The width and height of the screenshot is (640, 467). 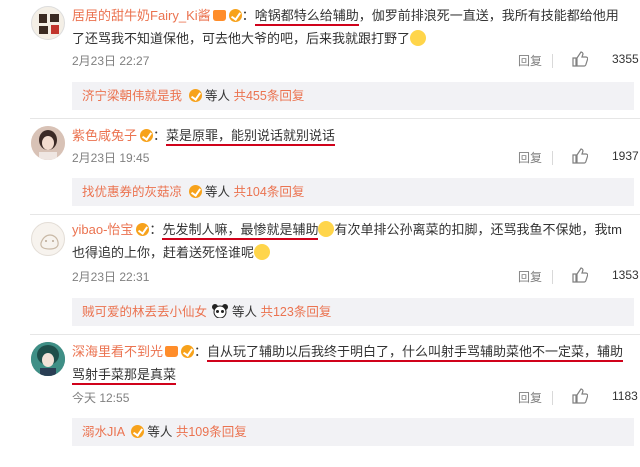 What do you see at coordinates (625, 156) in the screenshot?
I see `like-count: 1937` at bounding box center [625, 156].